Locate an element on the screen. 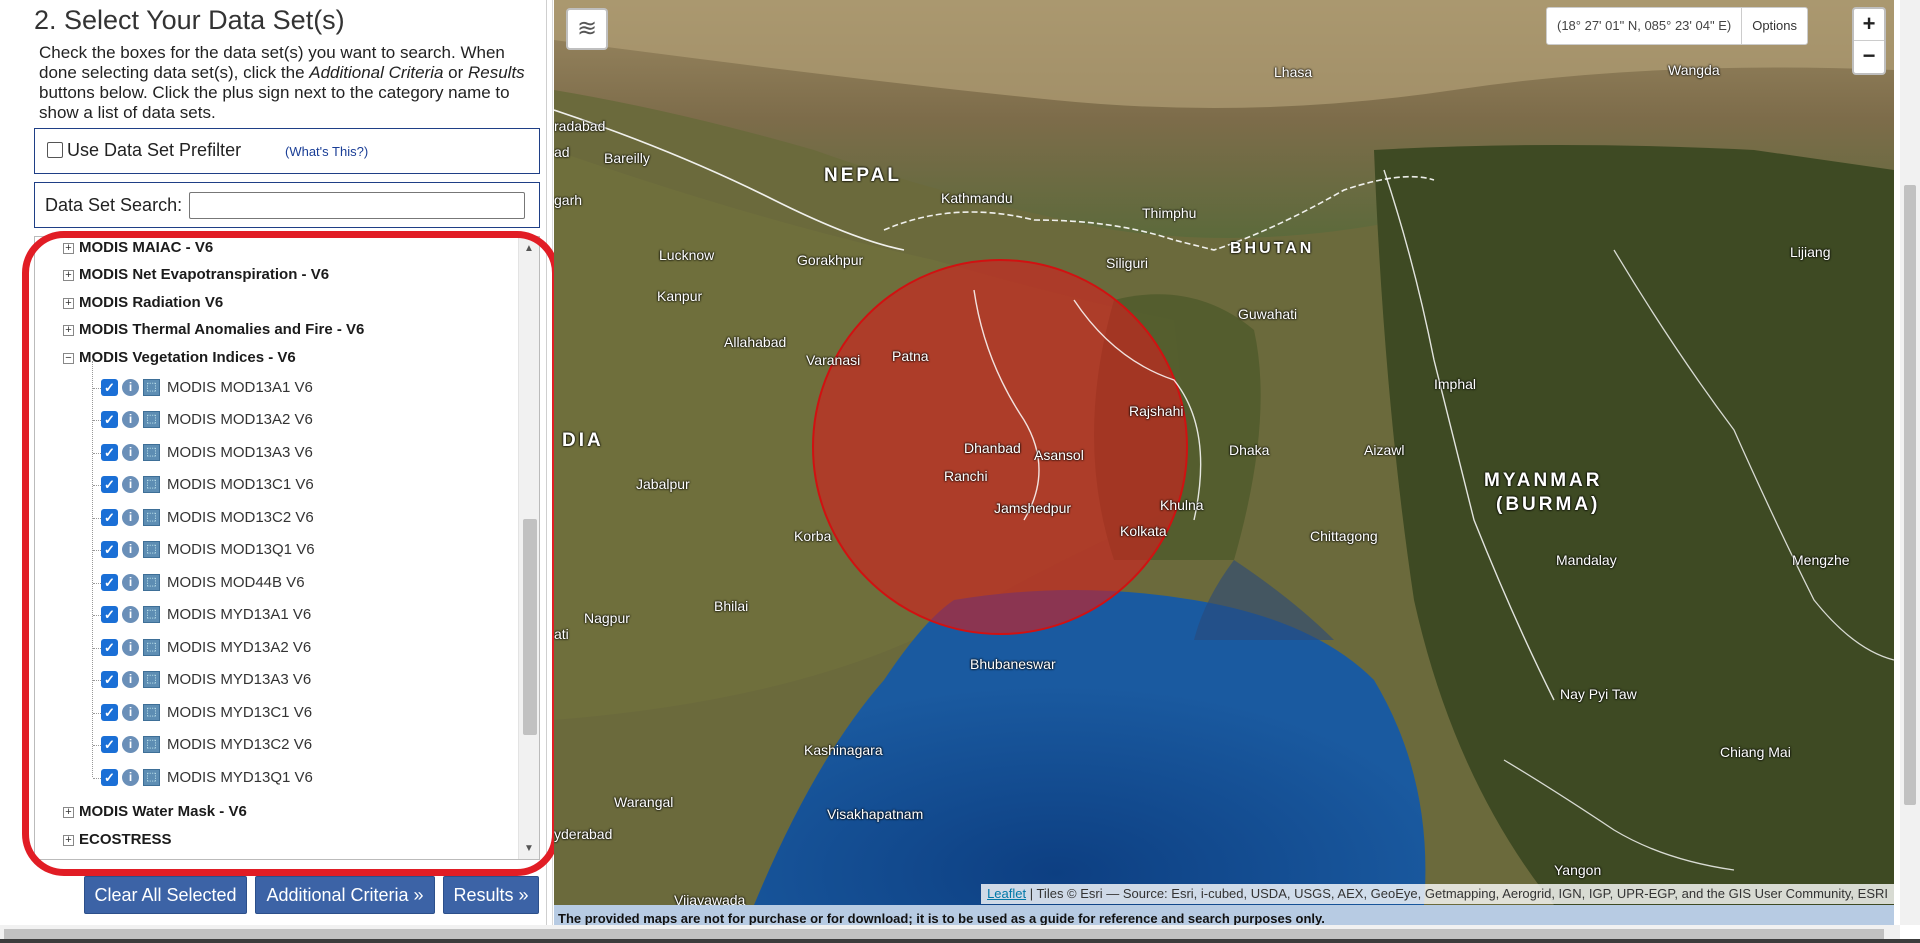  map-label-mandalay: Mandalay is located at coordinates (1586, 560).